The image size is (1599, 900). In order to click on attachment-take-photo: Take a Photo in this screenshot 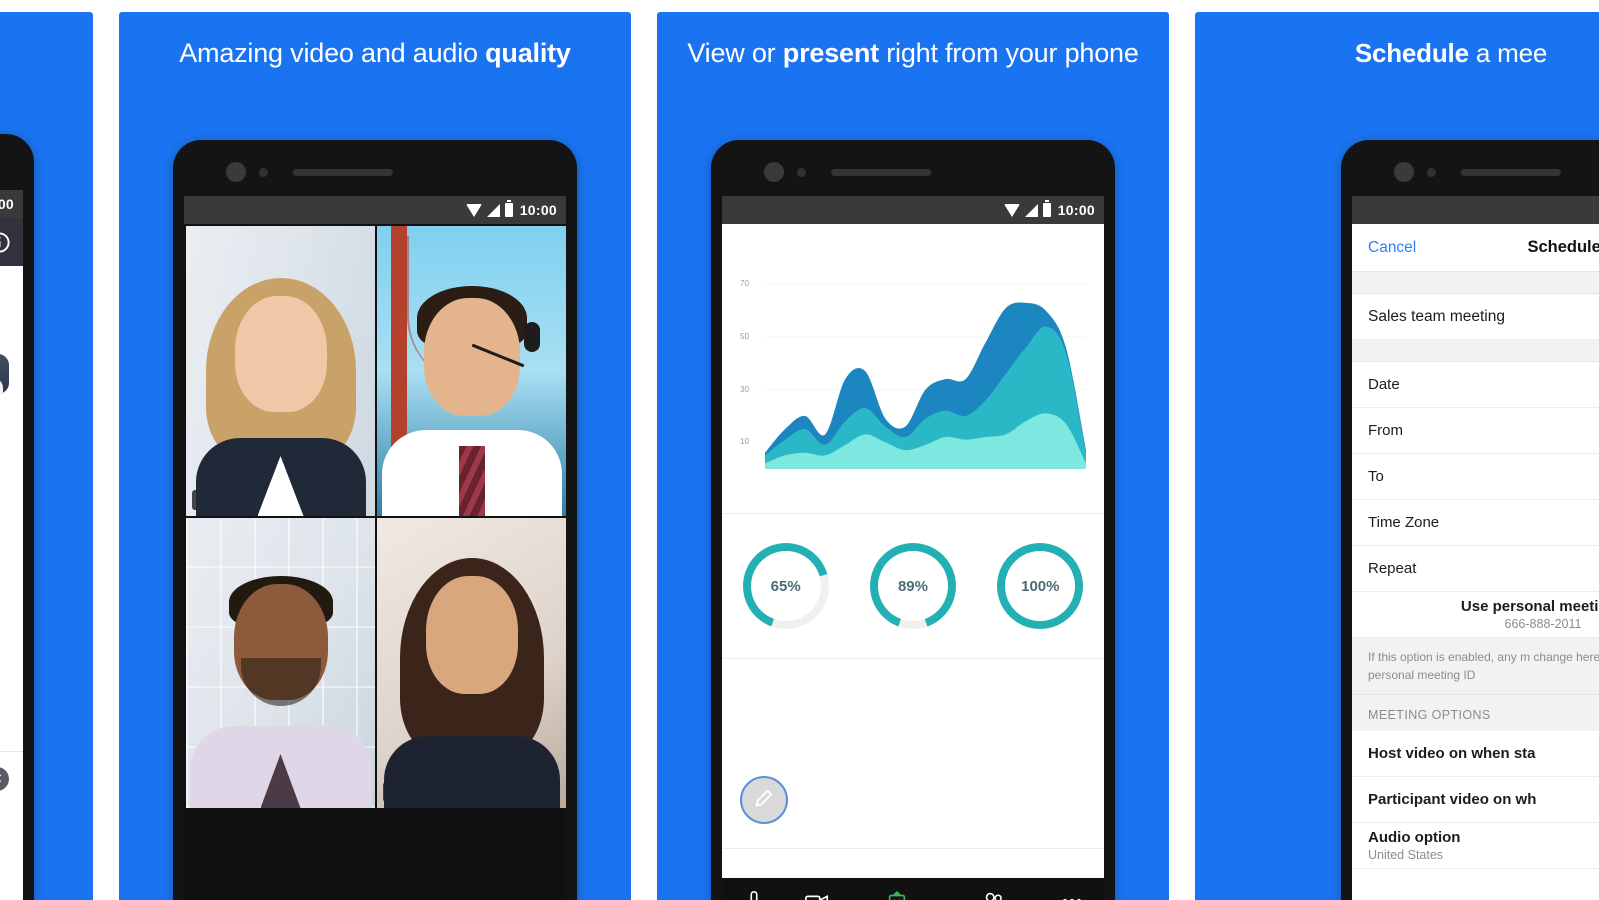, I will do `click(11, 892)`.